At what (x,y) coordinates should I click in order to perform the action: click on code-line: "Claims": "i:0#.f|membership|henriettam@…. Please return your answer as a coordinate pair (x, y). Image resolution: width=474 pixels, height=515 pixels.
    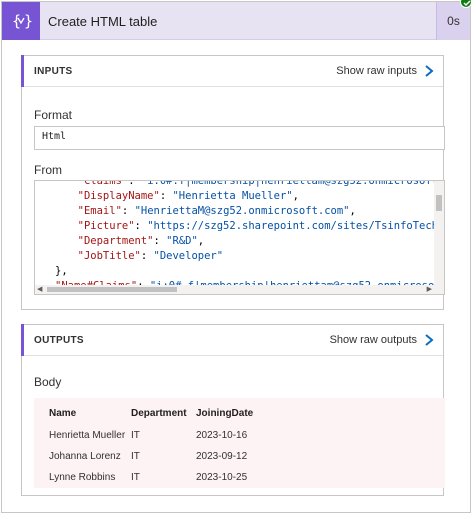
    Looking at the image, I should click on (255, 183).